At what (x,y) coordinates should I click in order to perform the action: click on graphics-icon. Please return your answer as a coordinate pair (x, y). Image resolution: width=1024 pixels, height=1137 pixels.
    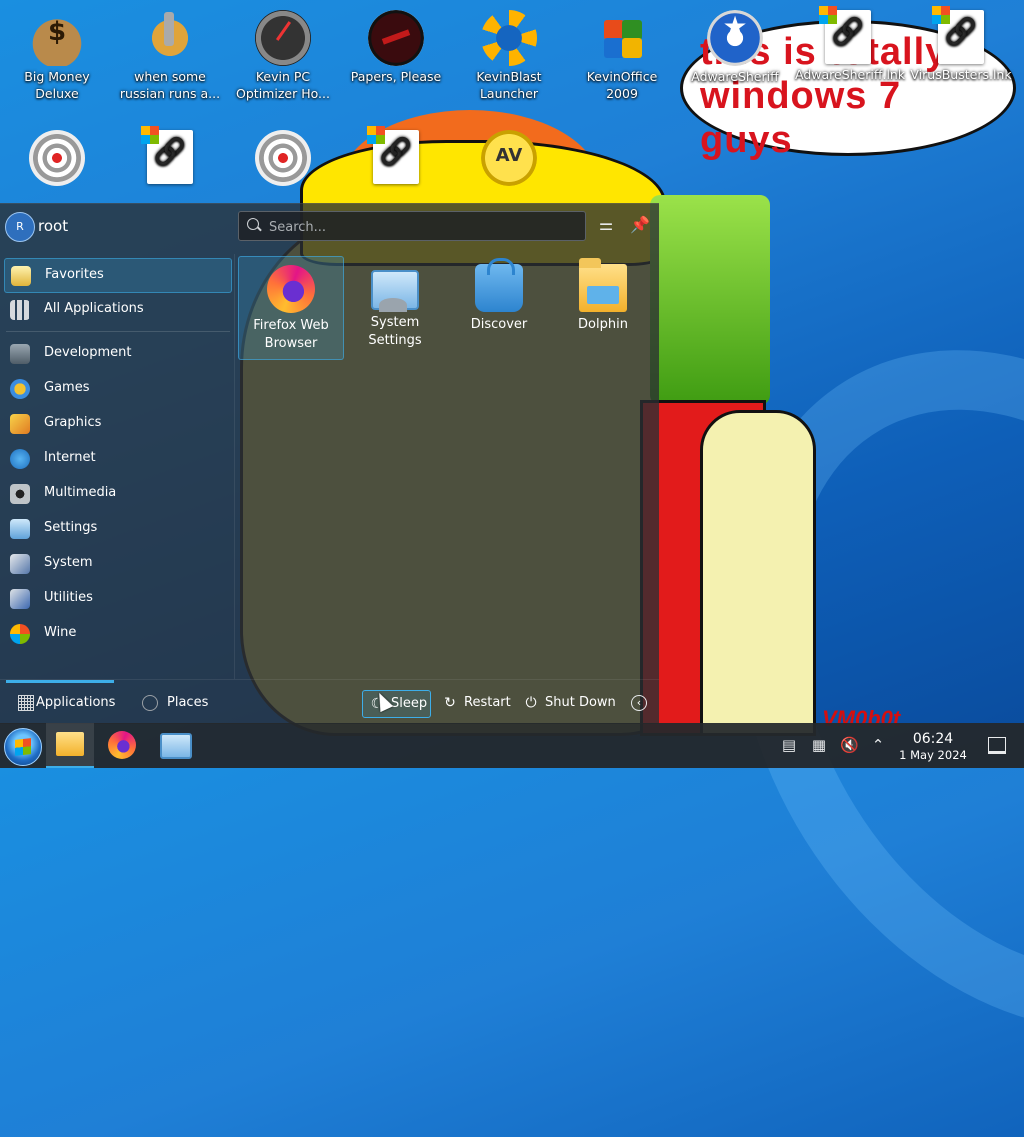
    Looking at the image, I should click on (20, 424).